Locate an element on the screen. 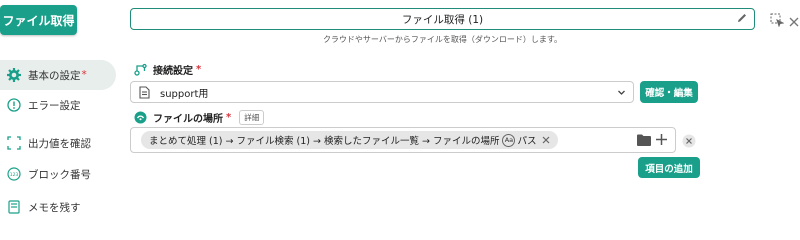 This screenshot has height=240, width=800. connection-select: support用 is located at coordinates (382, 92).